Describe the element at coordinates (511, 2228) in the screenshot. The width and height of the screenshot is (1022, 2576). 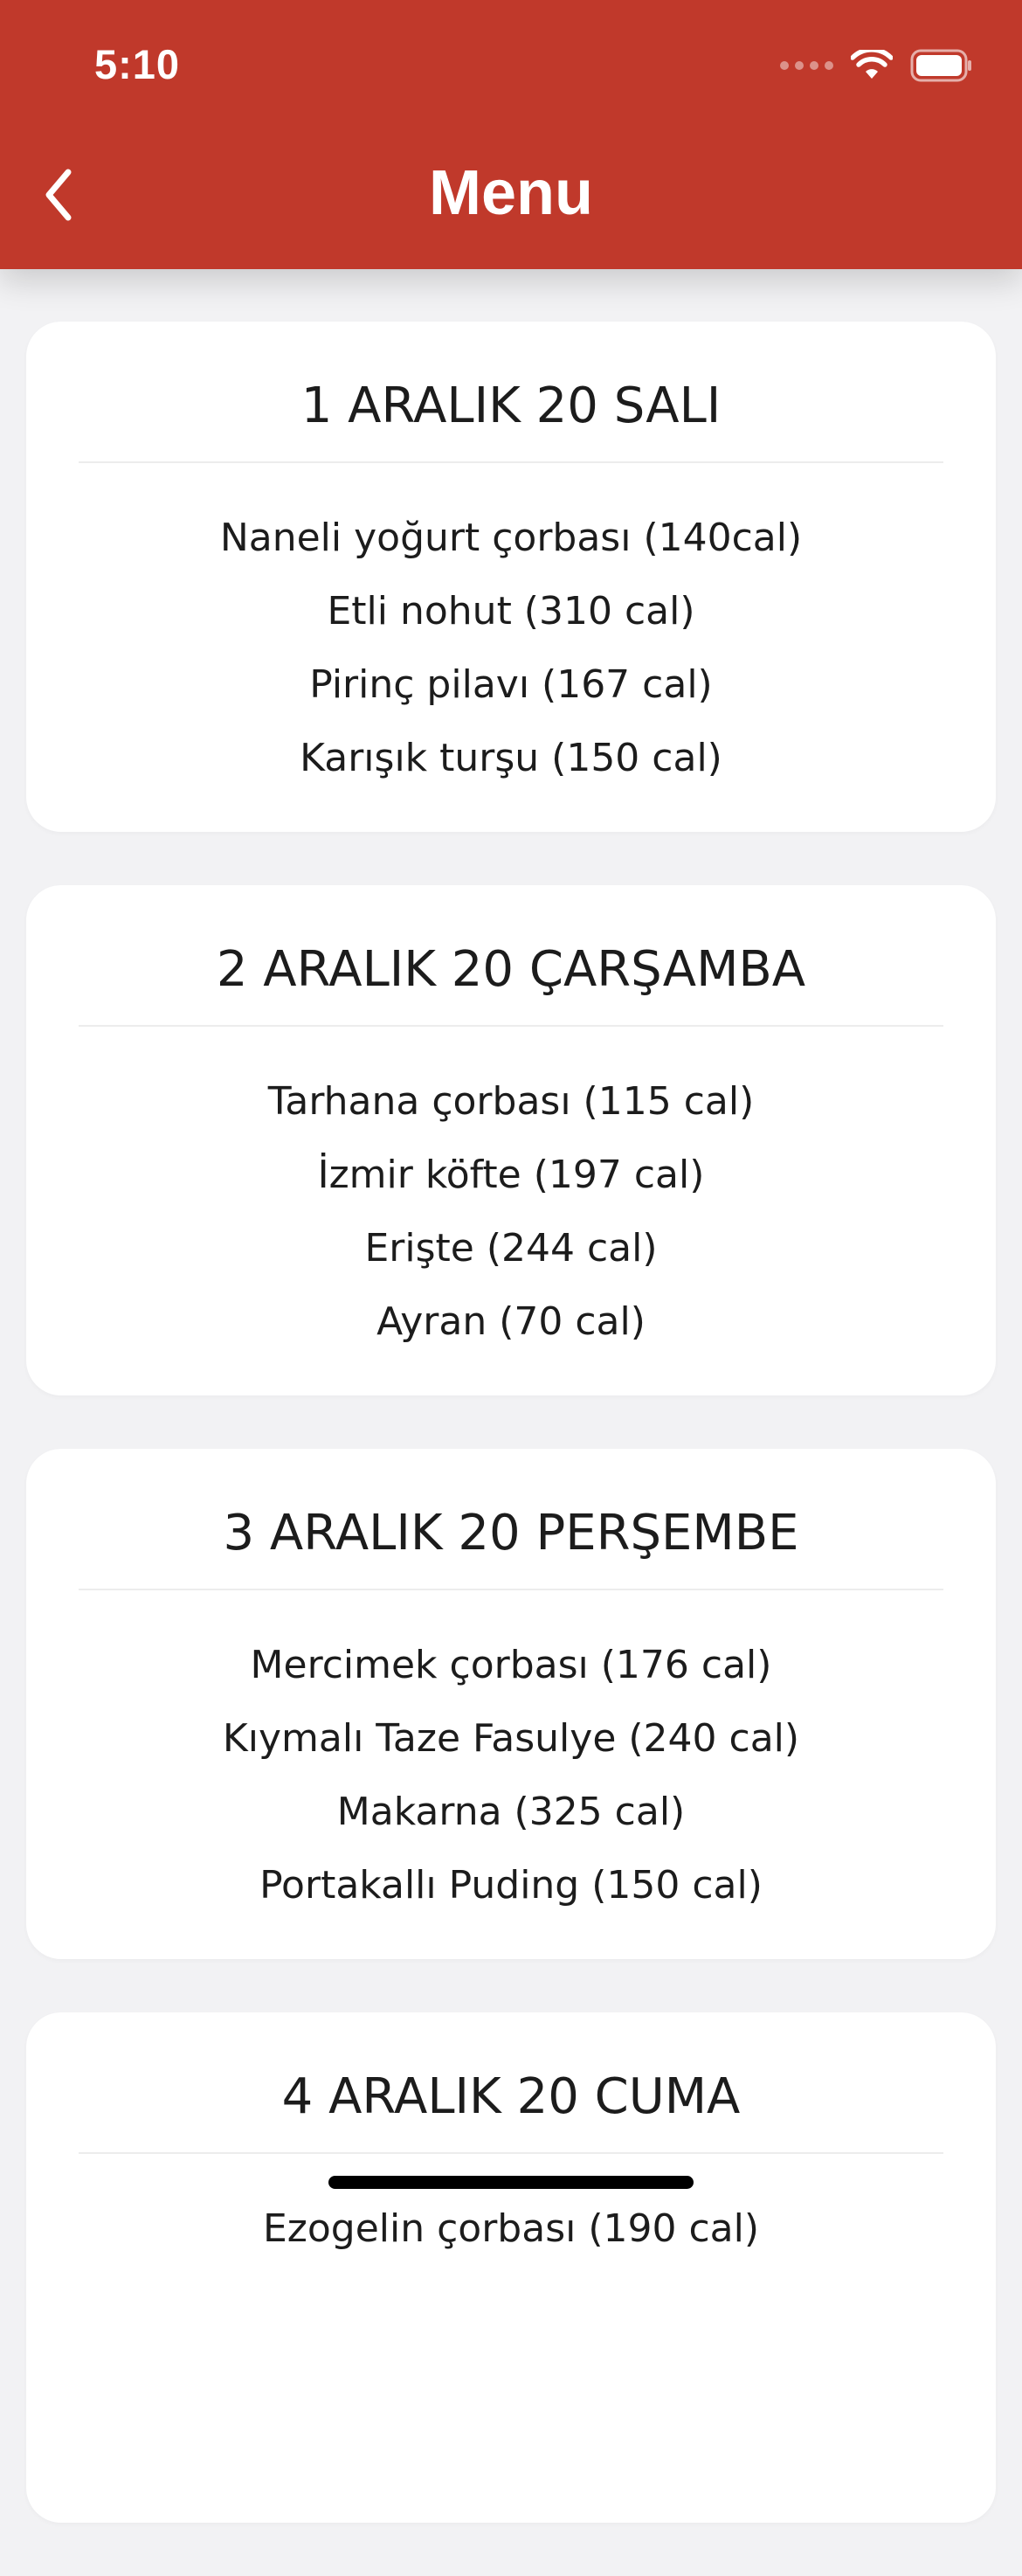
I see `menu-item: Ezogelin çorbası (190 cal)` at that location.